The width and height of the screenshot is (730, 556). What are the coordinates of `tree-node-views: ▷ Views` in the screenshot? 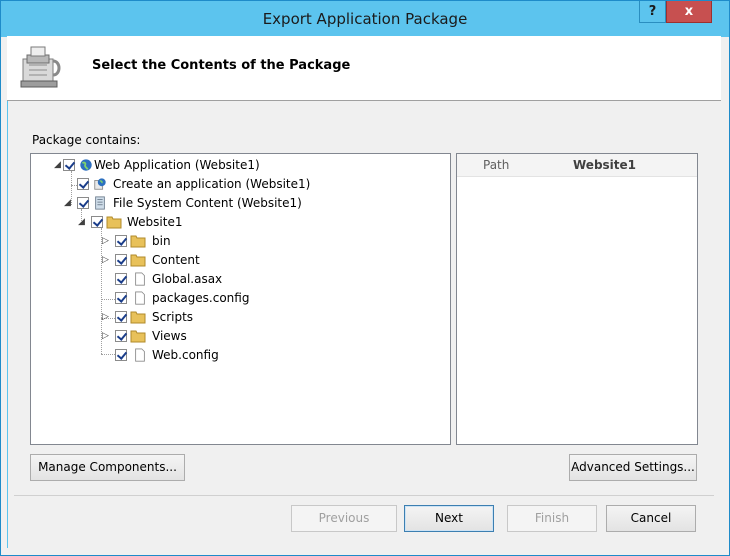 It's located at (181, 337).